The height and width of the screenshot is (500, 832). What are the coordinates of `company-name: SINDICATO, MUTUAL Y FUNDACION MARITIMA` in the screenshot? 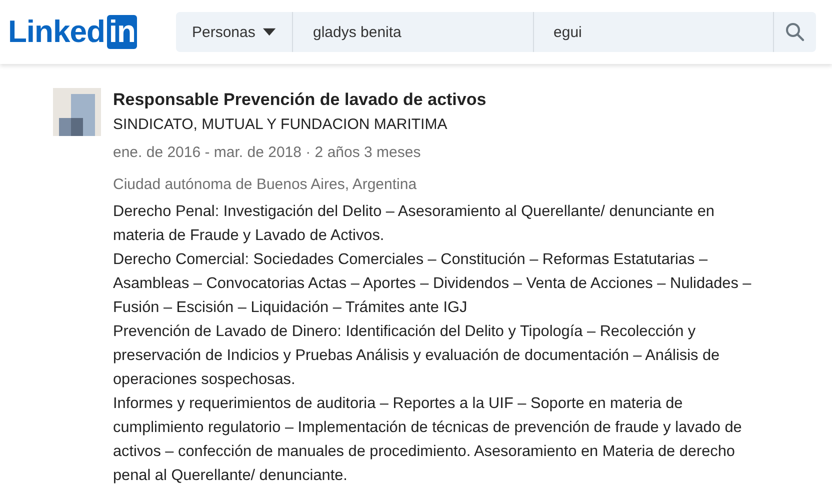 It's located at (280, 125).